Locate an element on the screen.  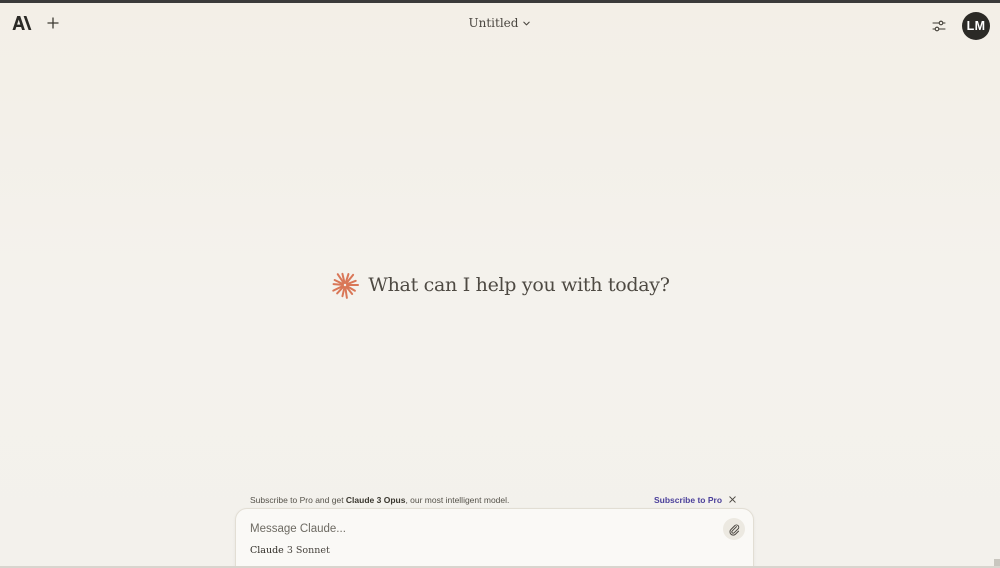
paperclip-icon is located at coordinates (734, 530).